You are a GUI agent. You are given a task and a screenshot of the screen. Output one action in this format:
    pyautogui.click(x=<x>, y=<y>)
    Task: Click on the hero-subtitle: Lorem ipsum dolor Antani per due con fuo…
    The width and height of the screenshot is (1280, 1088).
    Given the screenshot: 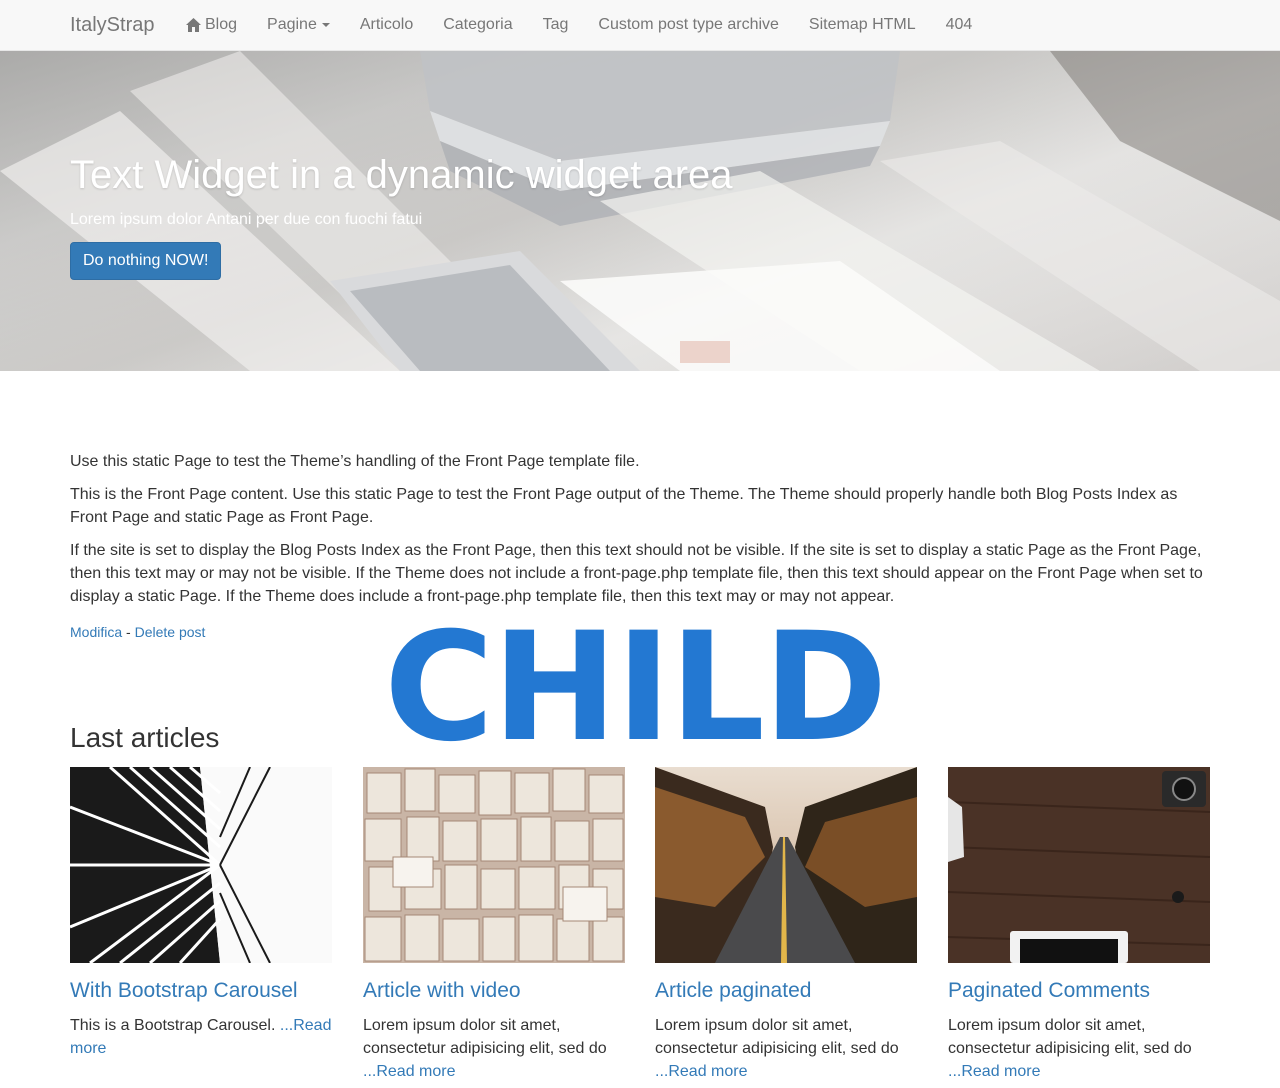 What is the action you would take?
    pyautogui.click(x=246, y=219)
    